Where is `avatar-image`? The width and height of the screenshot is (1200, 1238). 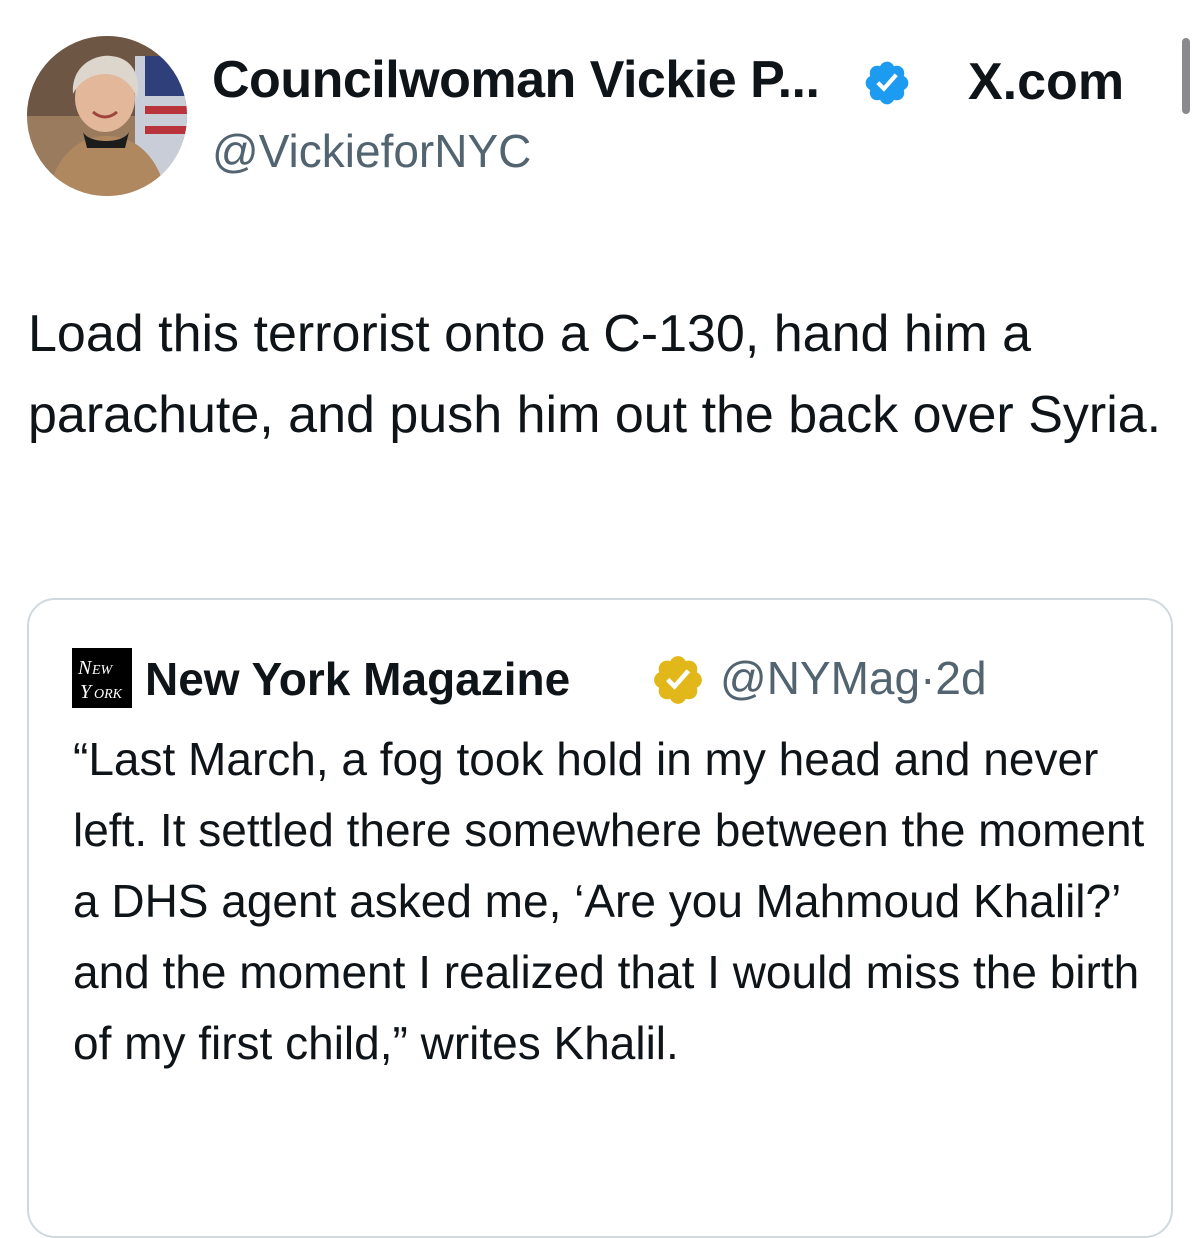
avatar-image is located at coordinates (107, 116).